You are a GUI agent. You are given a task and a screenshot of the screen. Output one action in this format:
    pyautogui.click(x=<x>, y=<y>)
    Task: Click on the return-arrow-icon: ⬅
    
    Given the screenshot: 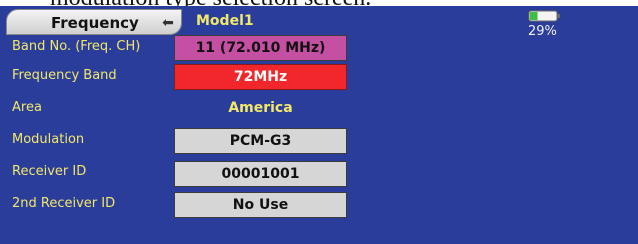 What is the action you would take?
    pyautogui.click(x=168, y=23)
    